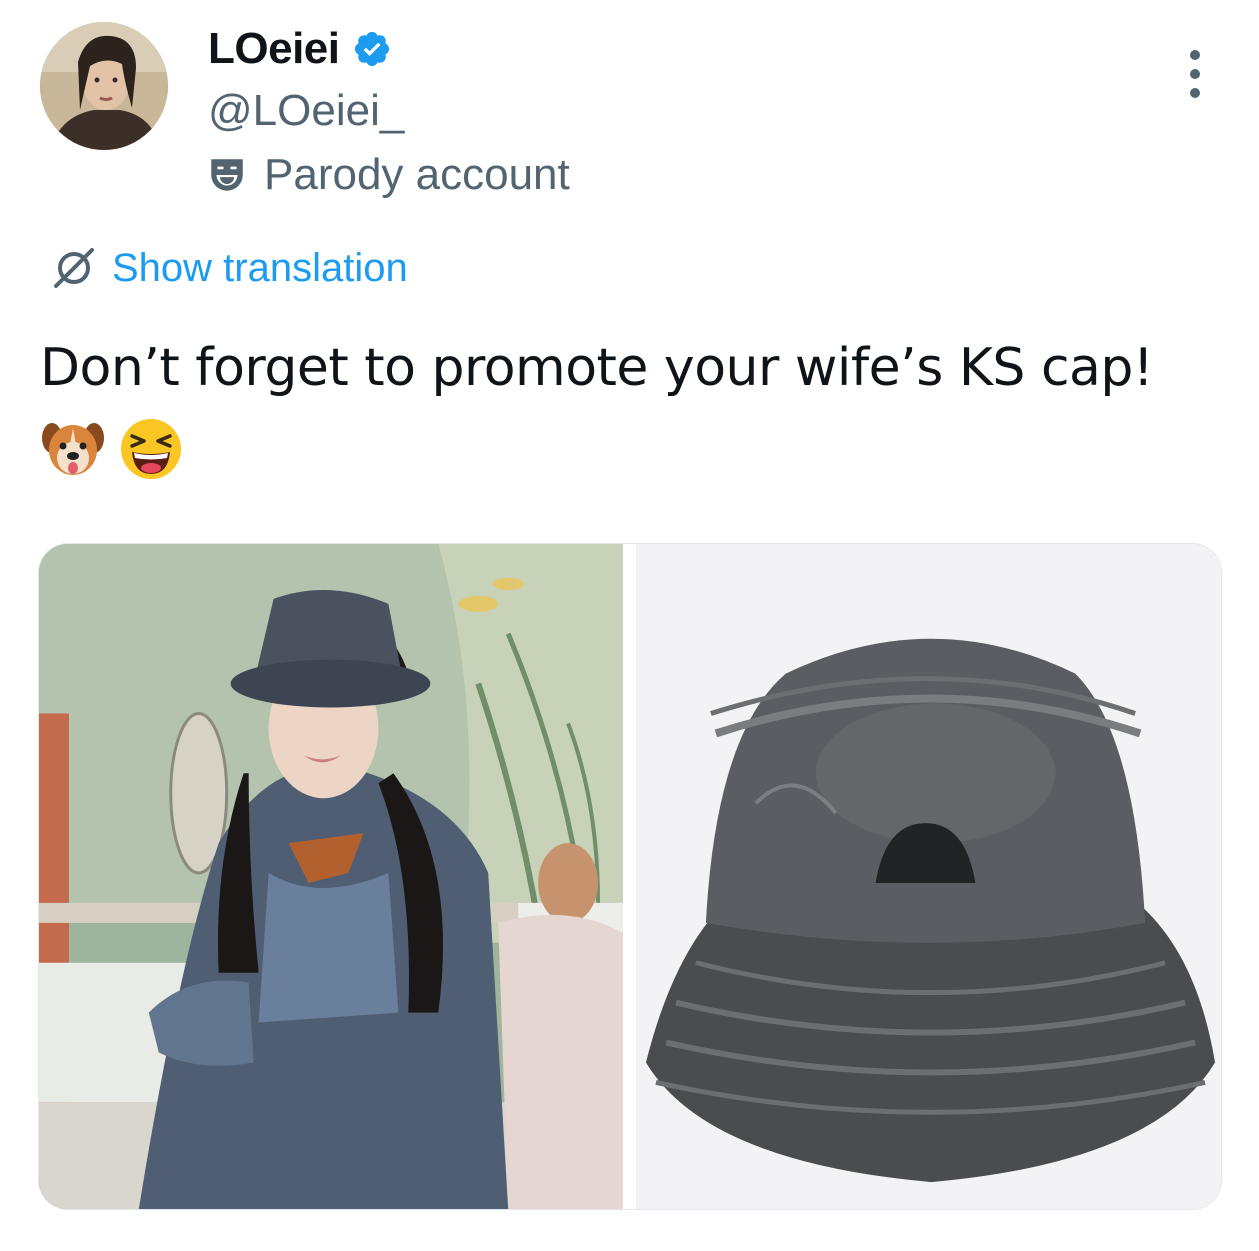  I want to click on tweet-emojis, so click(112, 449).